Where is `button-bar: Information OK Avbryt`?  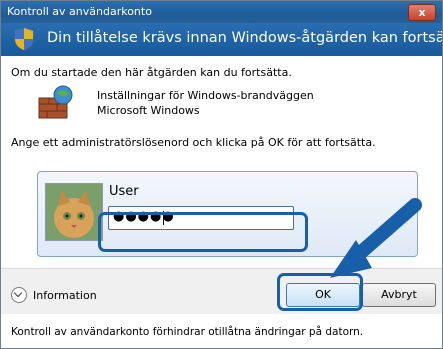
button-bar: Information OK Avbryt is located at coordinates (221, 291).